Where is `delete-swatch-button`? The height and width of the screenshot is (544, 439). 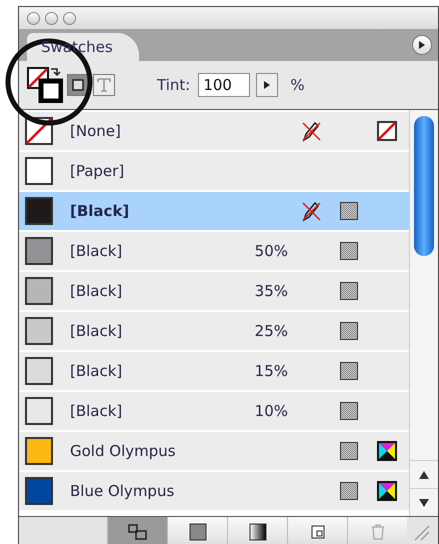 delete-swatch-button is located at coordinates (377, 530).